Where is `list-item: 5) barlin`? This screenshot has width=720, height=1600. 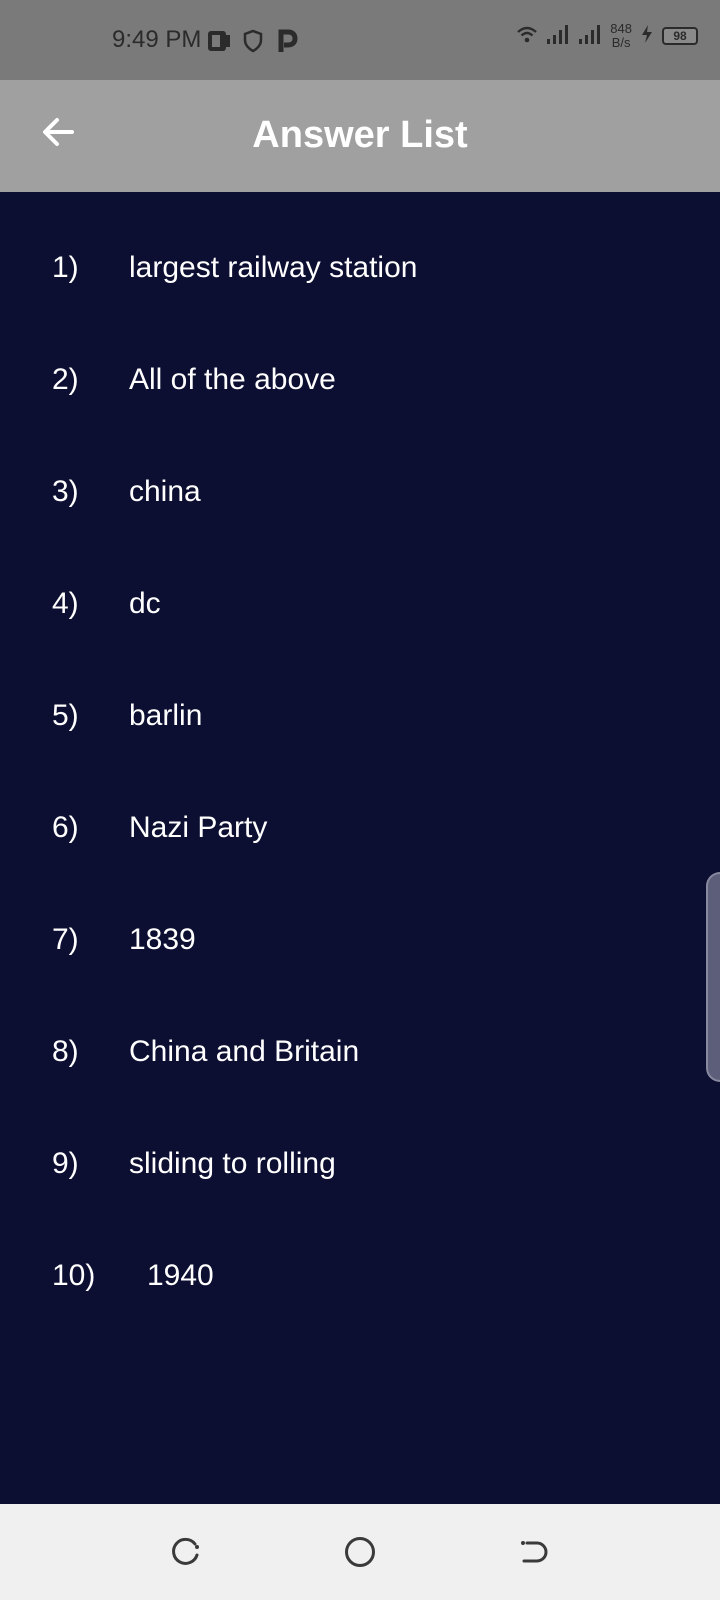 list-item: 5) barlin is located at coordinates (360, 716).